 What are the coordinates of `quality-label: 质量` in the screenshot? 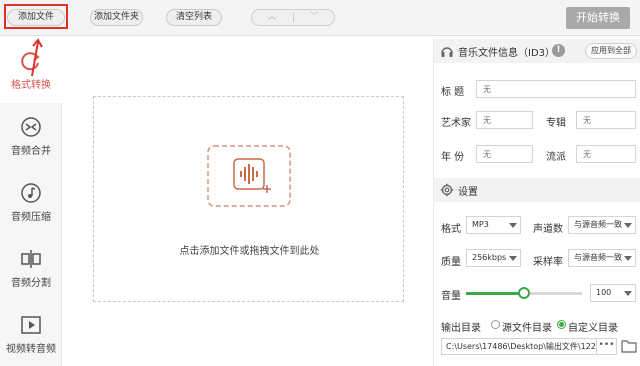 It's located at (451, 262).